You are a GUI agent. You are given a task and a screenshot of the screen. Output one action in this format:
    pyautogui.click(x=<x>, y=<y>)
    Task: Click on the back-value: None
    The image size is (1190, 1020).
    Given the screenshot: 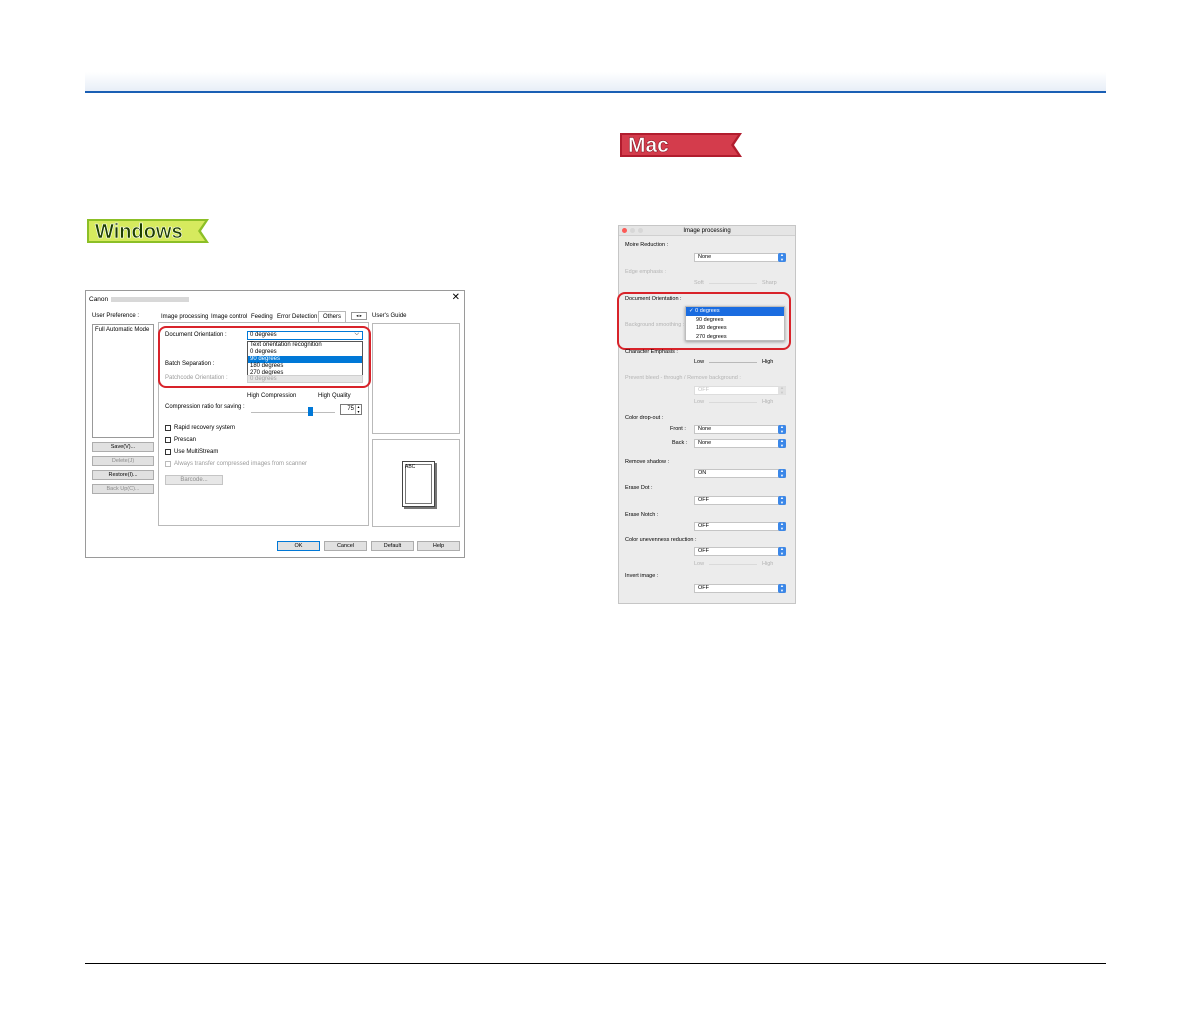 What is the action you would take?
    pyautogui.click(x=705, y=443)
    